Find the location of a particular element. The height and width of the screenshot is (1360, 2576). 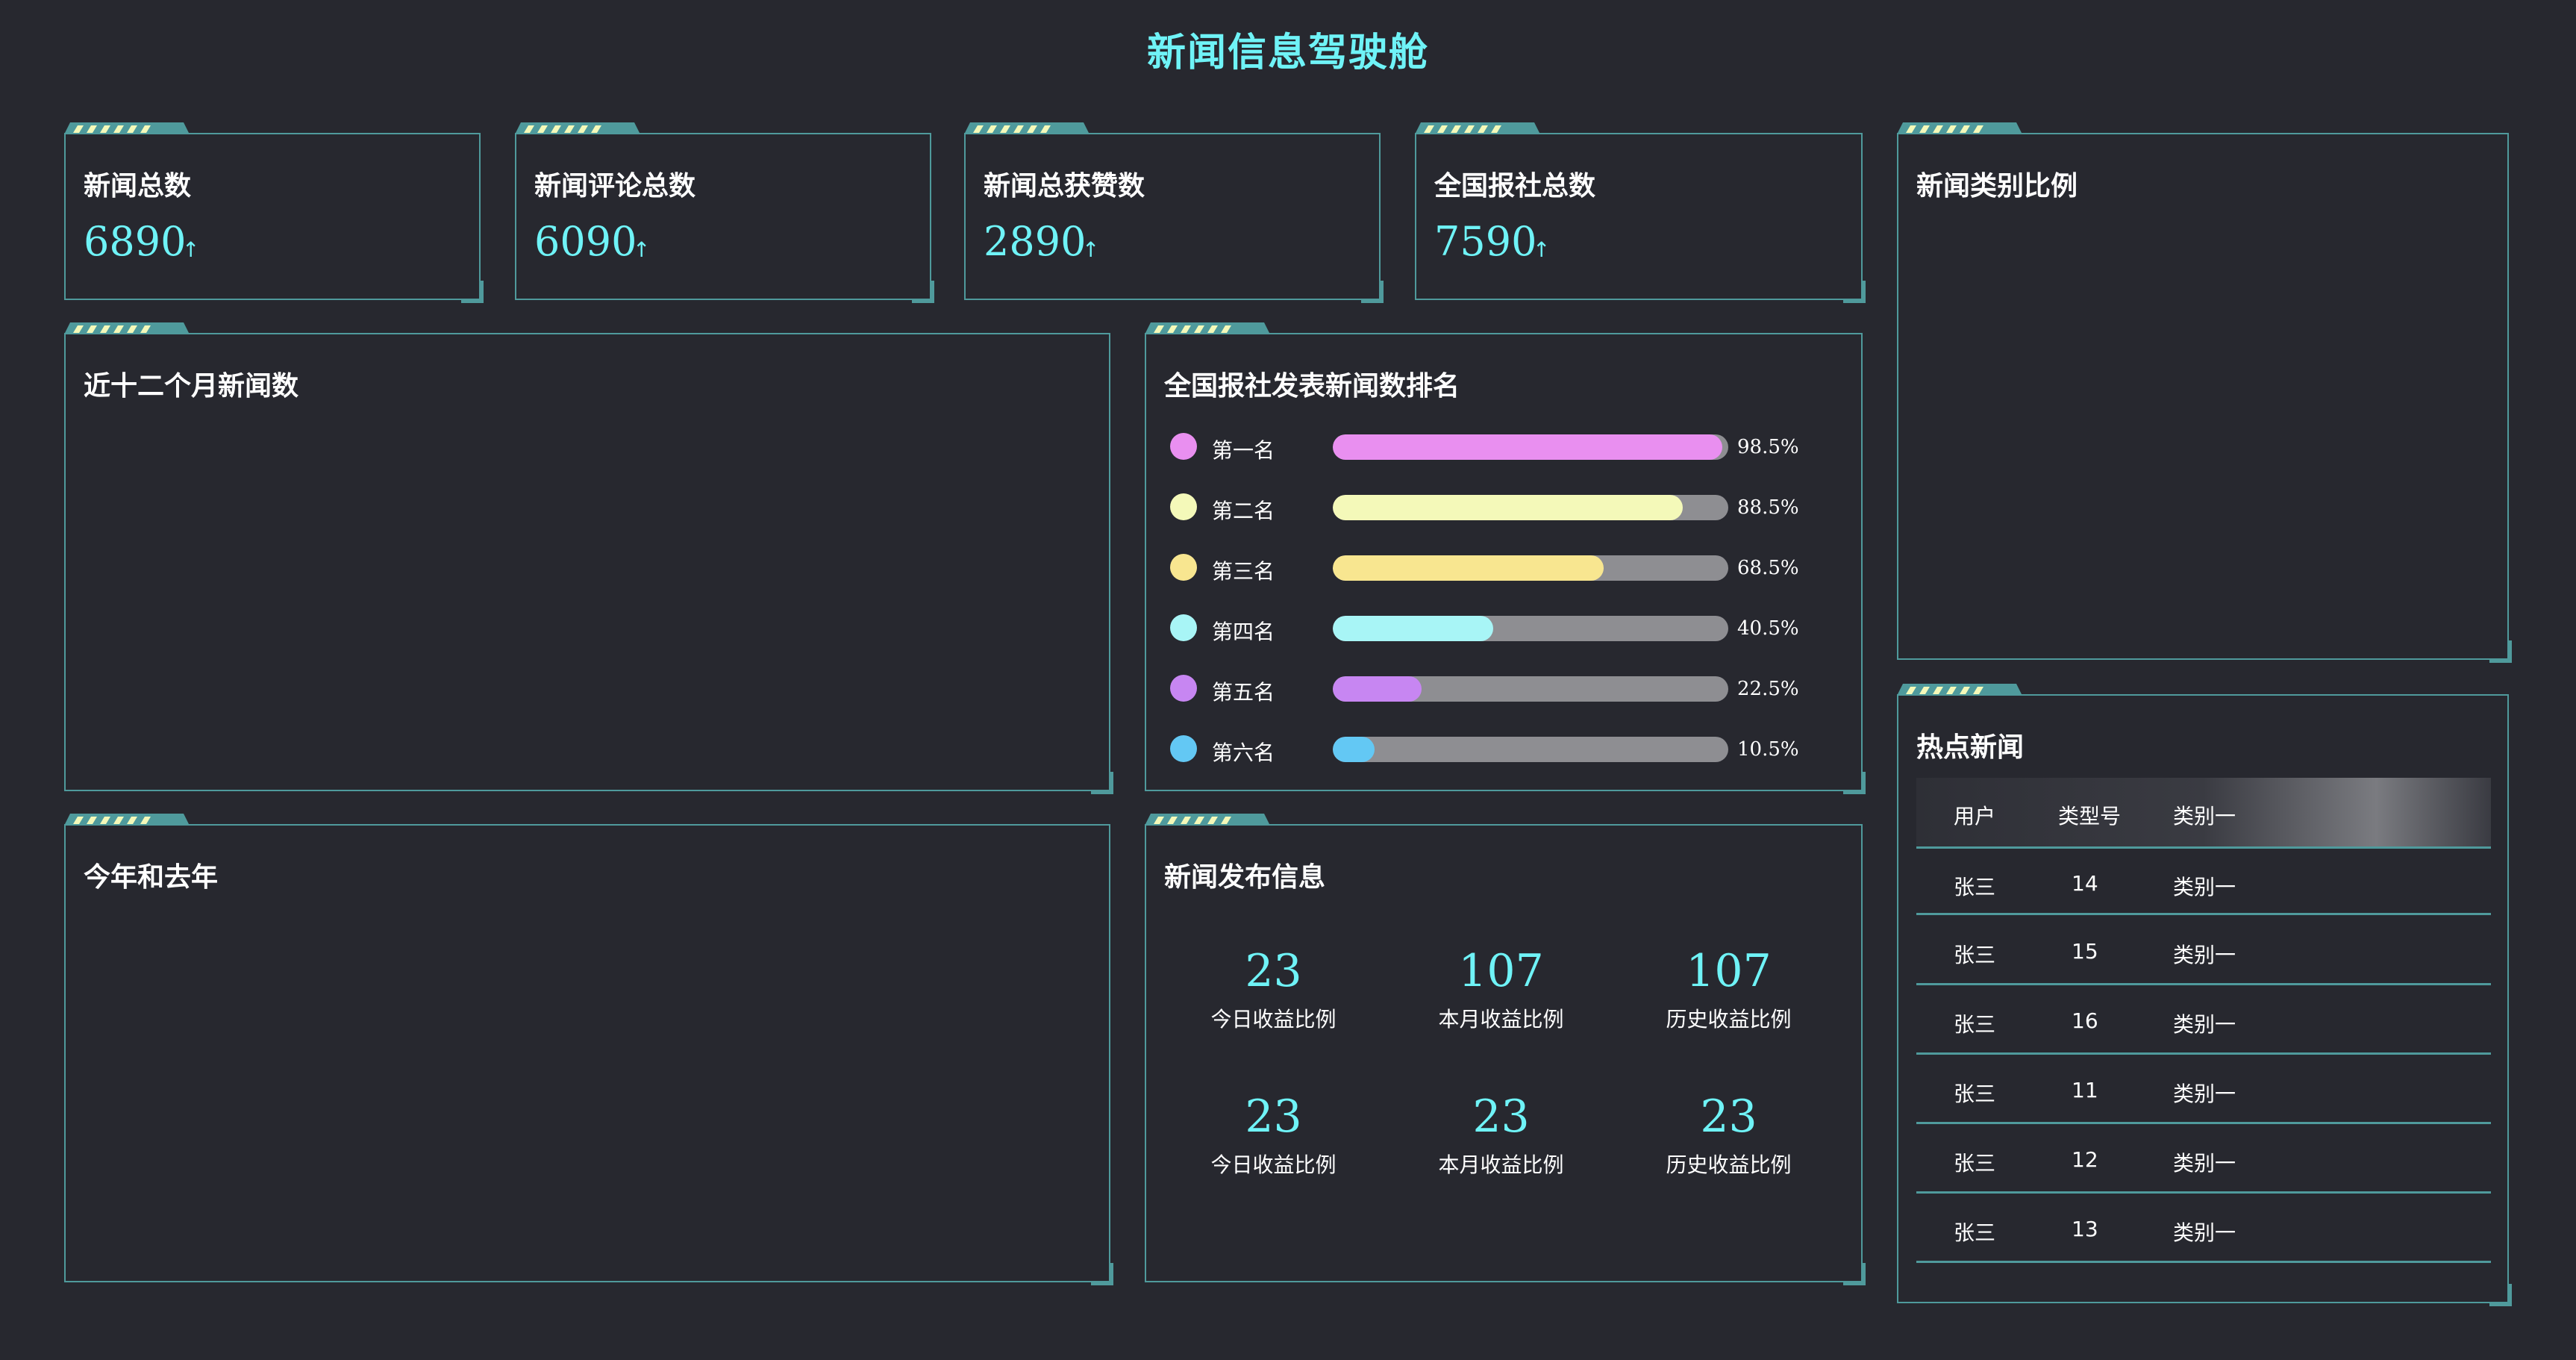

stat-value: 2890 is located at coordinates (1035, 241).